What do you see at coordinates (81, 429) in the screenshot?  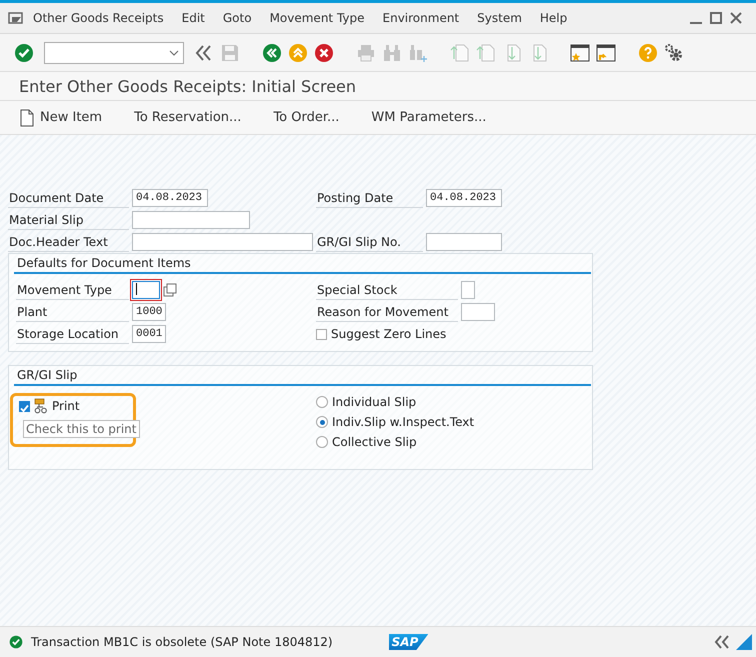 I see `tooltip: Check this to print` at bounding box center [81, 429].